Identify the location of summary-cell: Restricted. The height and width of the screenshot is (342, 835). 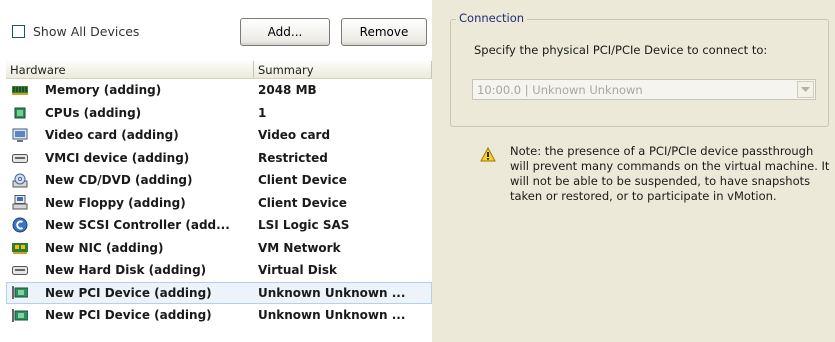
(293, 157).